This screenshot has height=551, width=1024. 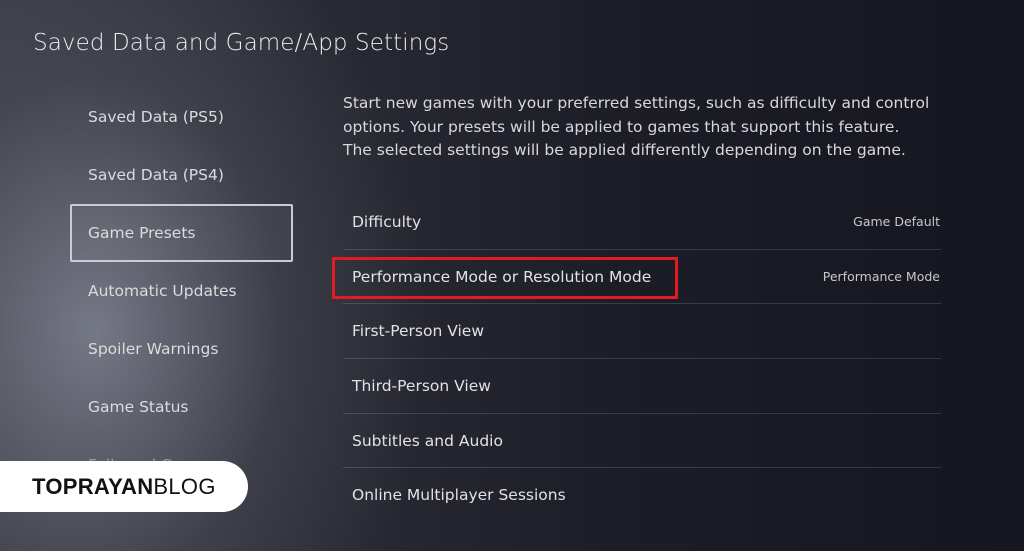 I want to click on setting-label: Third-Person View, so click(x=421, y=386).